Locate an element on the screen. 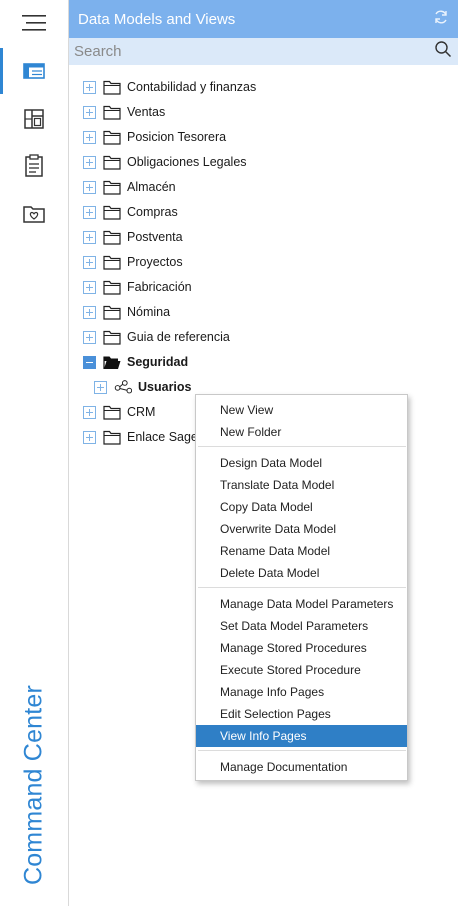  tree-item: Contabilidad y finanzas is located at coordinates (169, 87).